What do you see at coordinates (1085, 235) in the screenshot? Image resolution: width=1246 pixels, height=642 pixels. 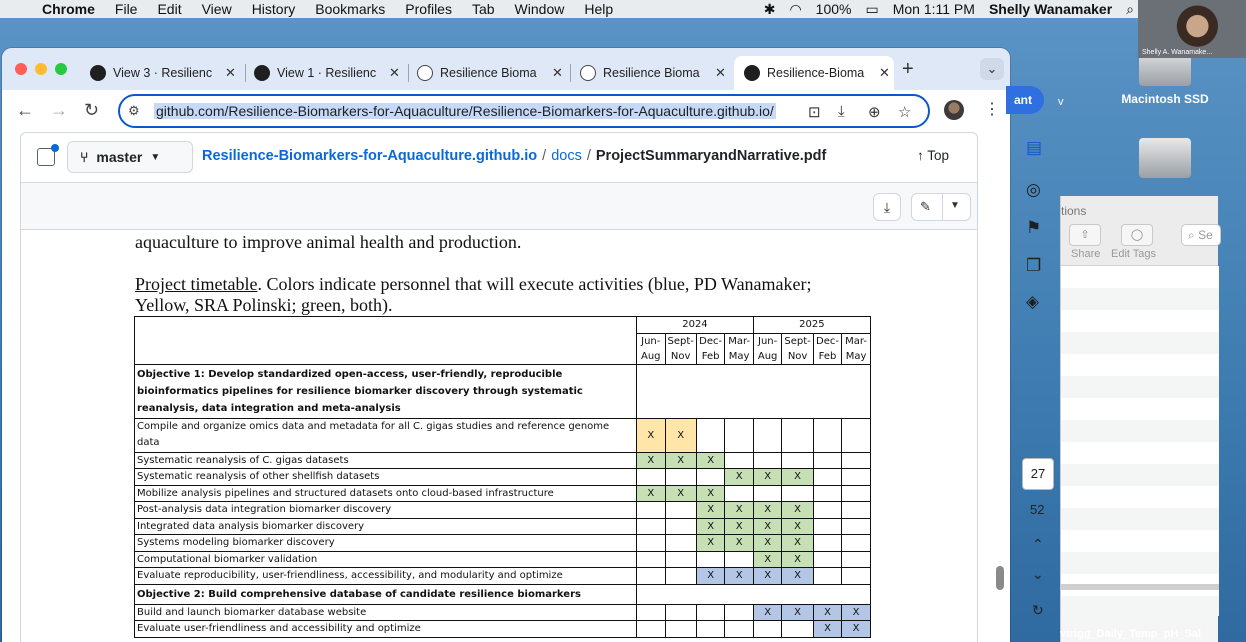 I see `share-button: ⇧` at bounding box center [1085, 235].